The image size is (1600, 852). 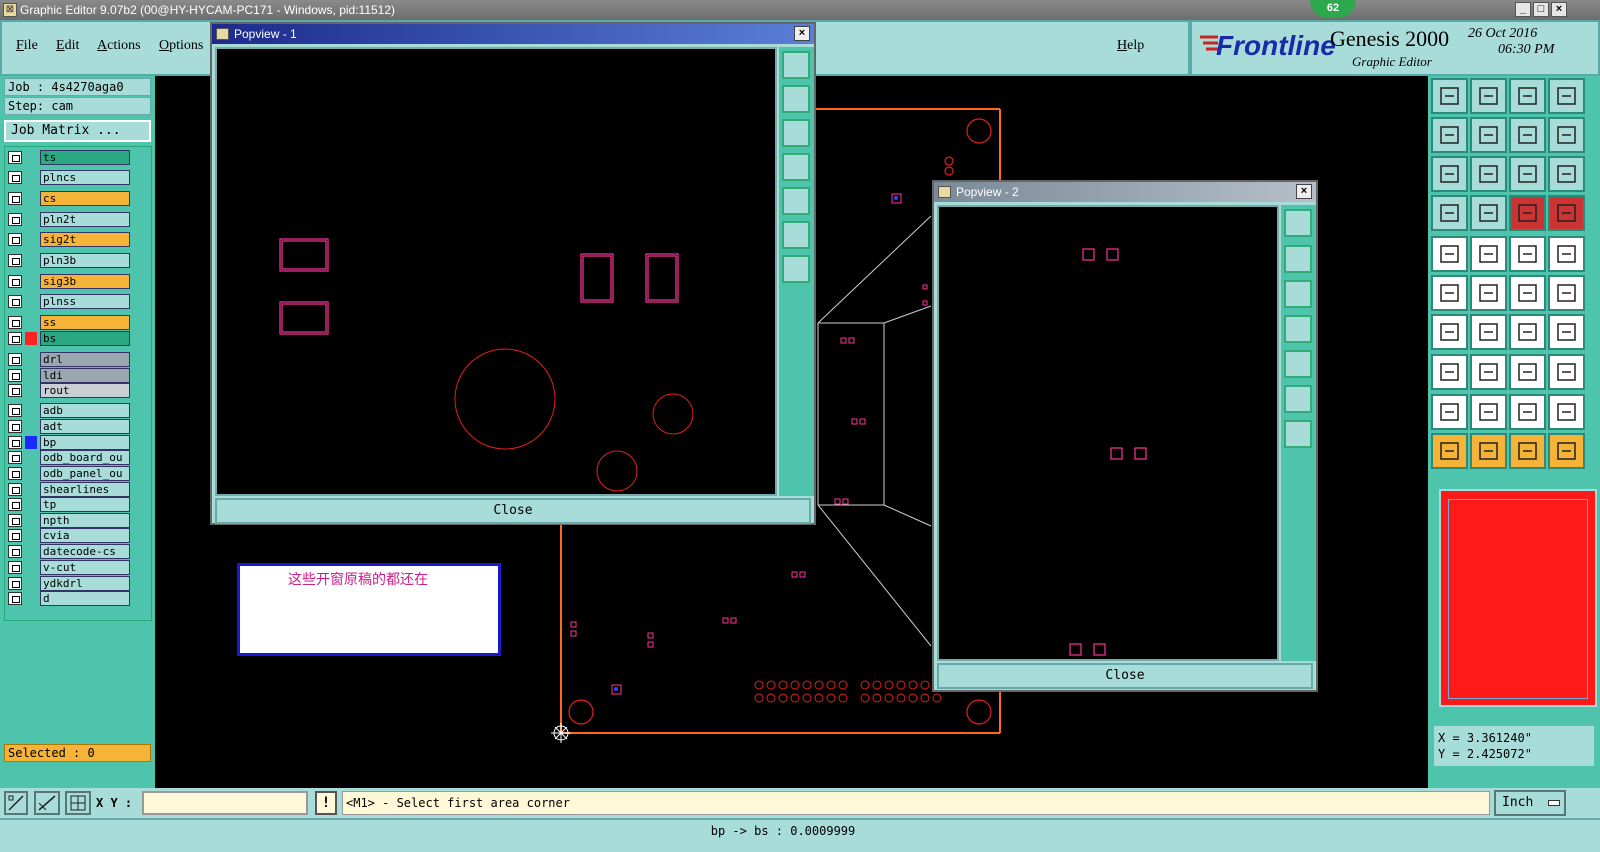 What do you see at coordinates (802, 33) in the screenshot?
I see `popview-1-close-x: ×` at bounding box center [802, 33].